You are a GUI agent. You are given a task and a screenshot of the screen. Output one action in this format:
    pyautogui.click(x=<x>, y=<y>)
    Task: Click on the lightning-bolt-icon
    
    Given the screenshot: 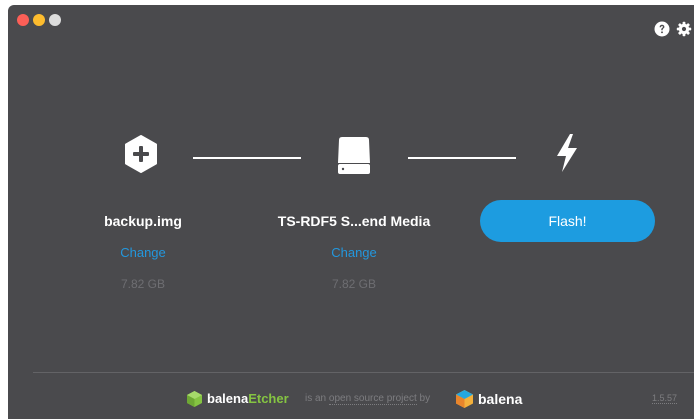 What is the action you would take?
    pyautogui.click(x=567, y=153)
    